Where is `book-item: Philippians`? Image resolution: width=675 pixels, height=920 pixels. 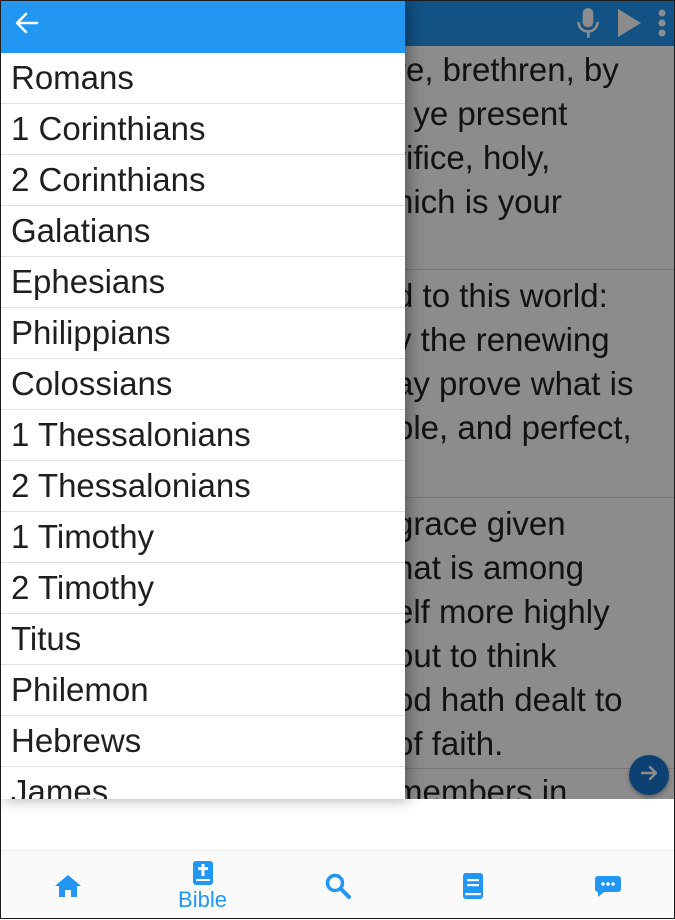
book-item: Philippians is located at coordinates (202, 333).